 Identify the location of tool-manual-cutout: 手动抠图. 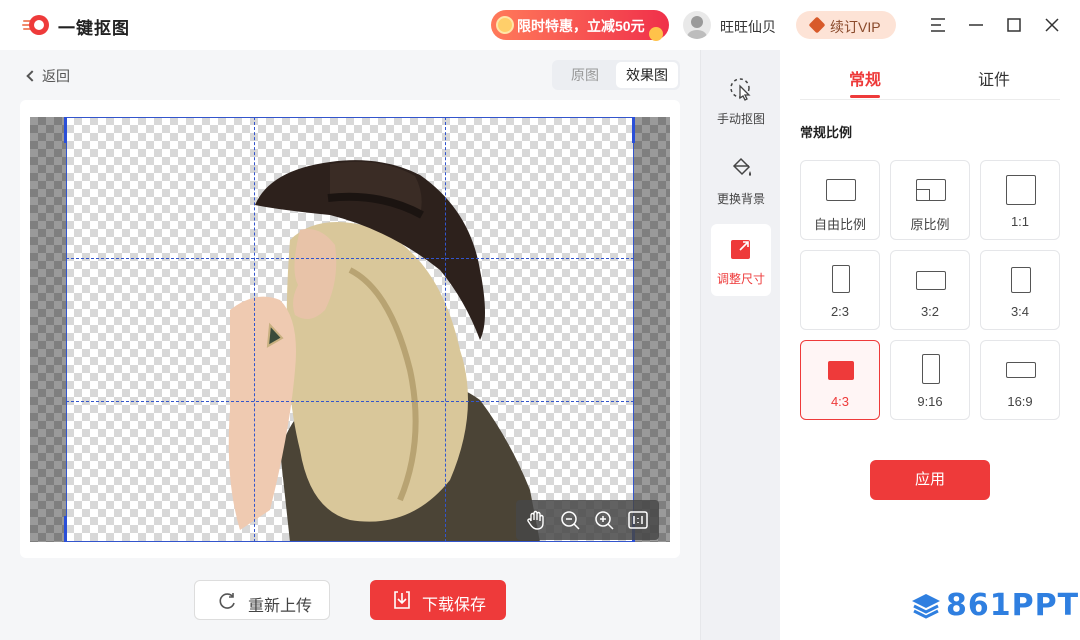
(741, 100).